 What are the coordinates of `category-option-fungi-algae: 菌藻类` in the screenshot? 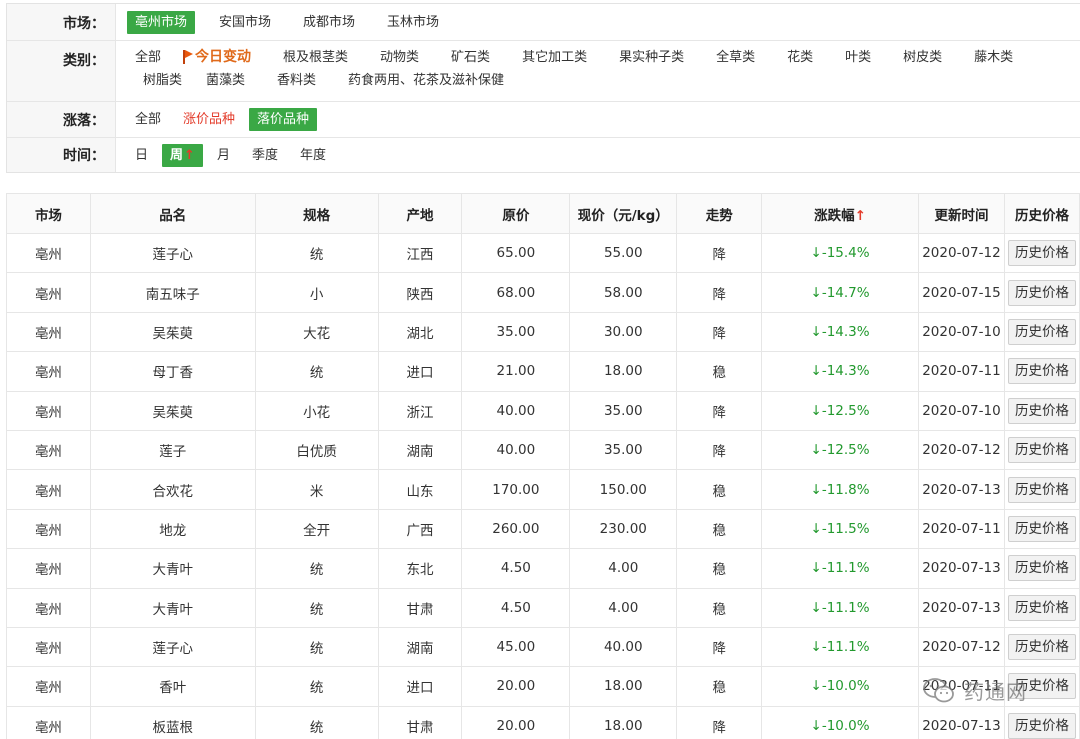 It's located at (225, 80).